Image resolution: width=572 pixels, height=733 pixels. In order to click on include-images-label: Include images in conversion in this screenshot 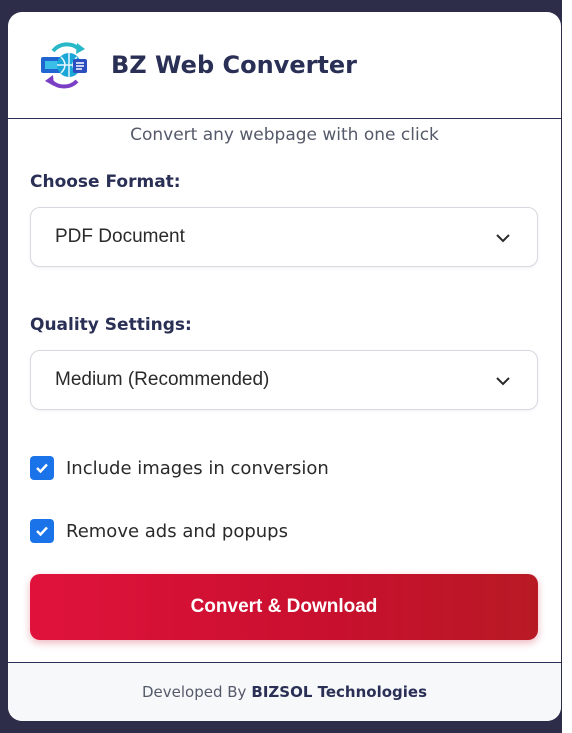, I will do `click(197, 468)`.